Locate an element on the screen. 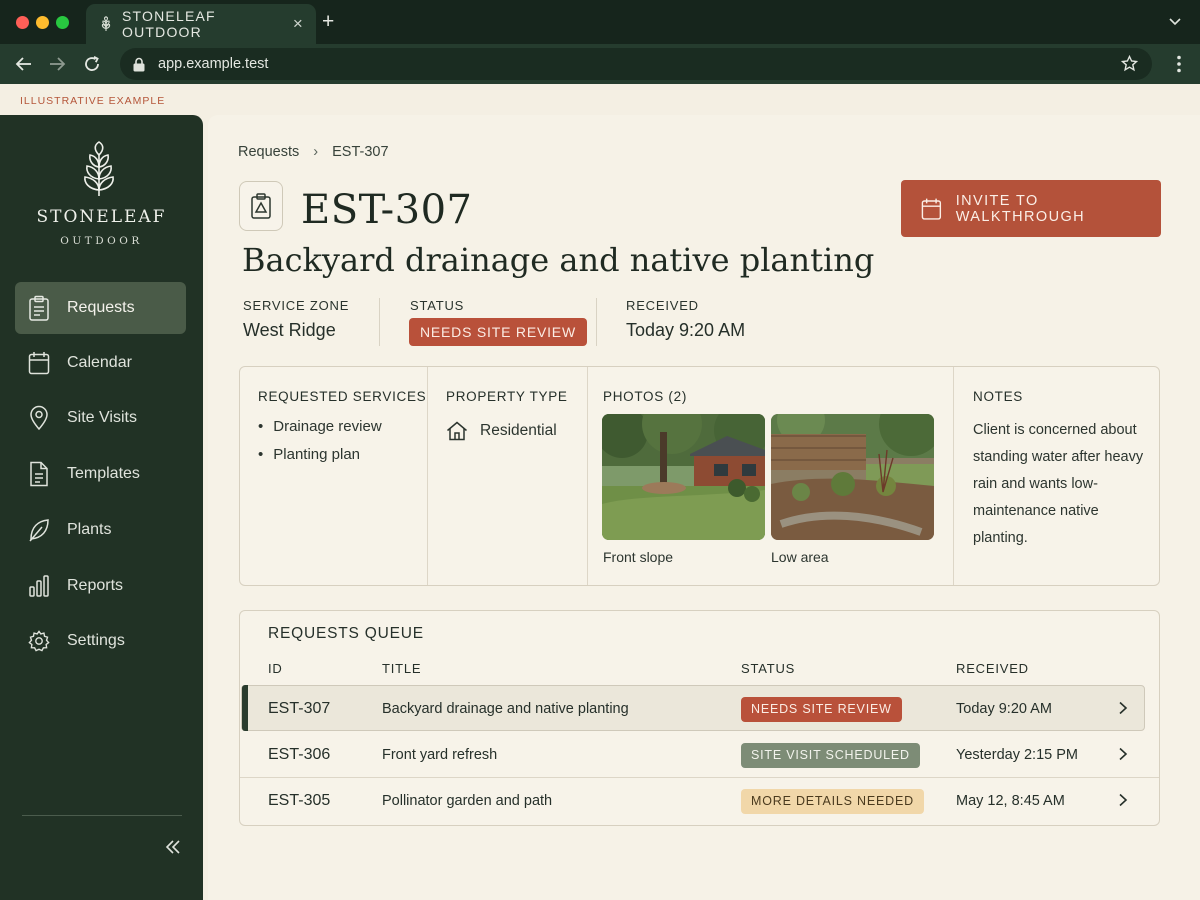  sidebar-item-label: Requests is located at coordinates (101, 307).